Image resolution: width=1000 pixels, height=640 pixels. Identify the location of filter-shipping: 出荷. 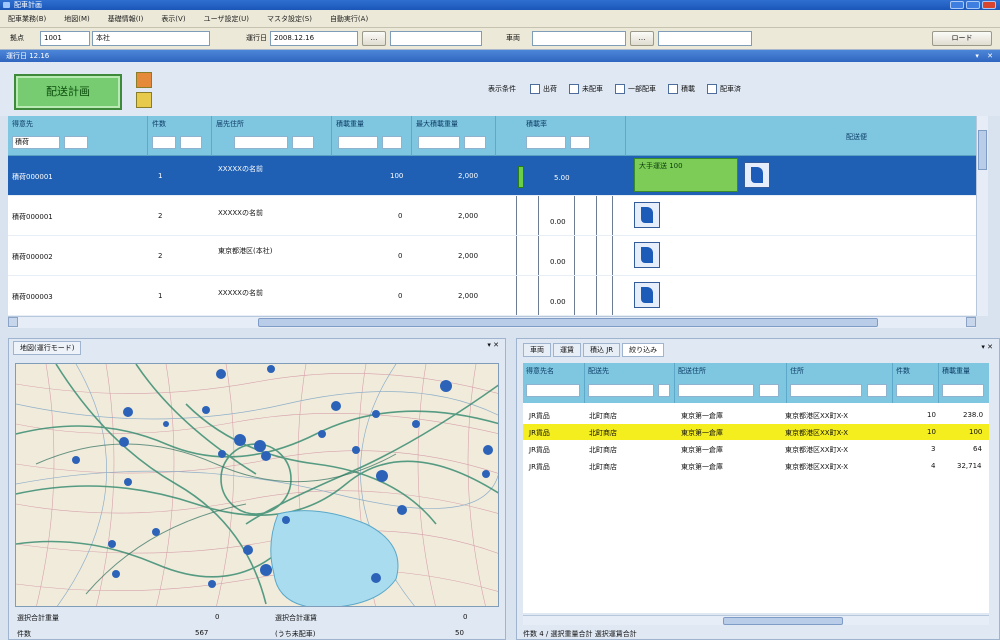
(543, 89).